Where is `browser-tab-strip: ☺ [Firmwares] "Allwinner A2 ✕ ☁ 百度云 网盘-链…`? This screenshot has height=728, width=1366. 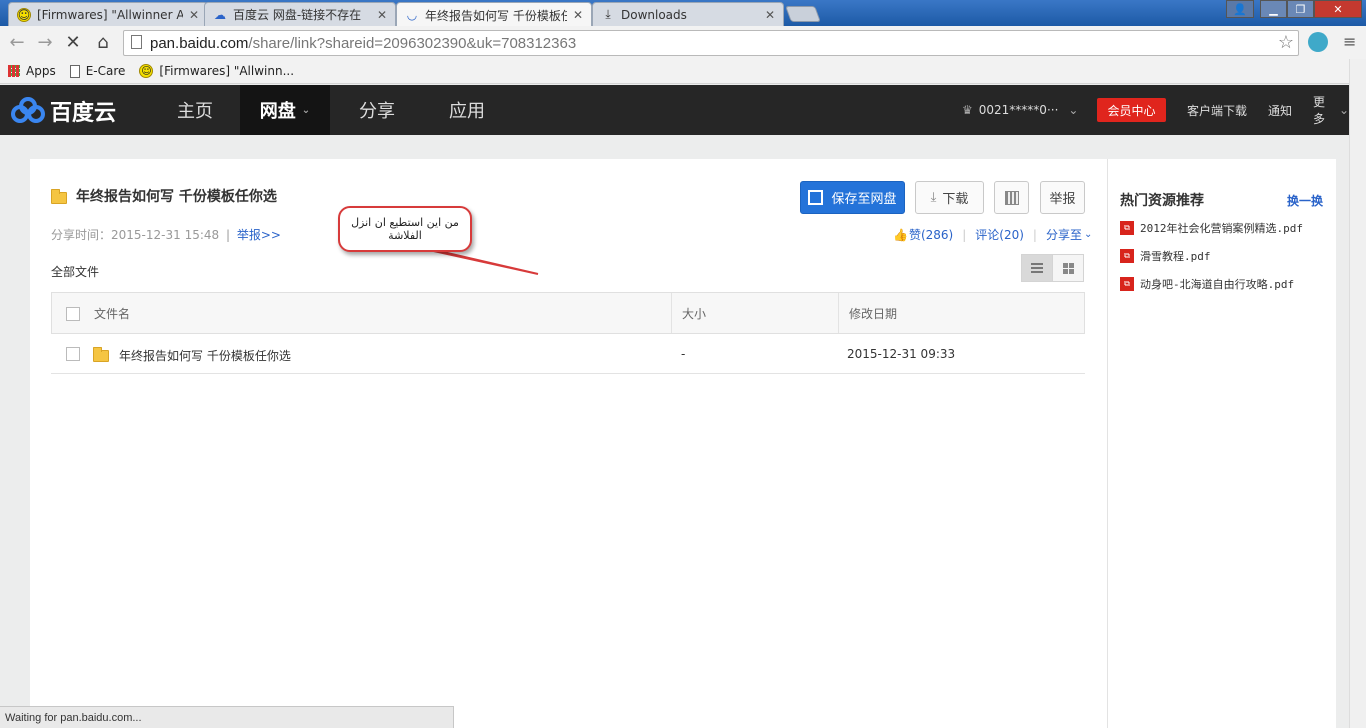
browser-tab-strip: ☺ [Firmwares] "Allwinner A2 ✕ ☁ 百度云 网盘-链… is located at coordinates (683, 13).